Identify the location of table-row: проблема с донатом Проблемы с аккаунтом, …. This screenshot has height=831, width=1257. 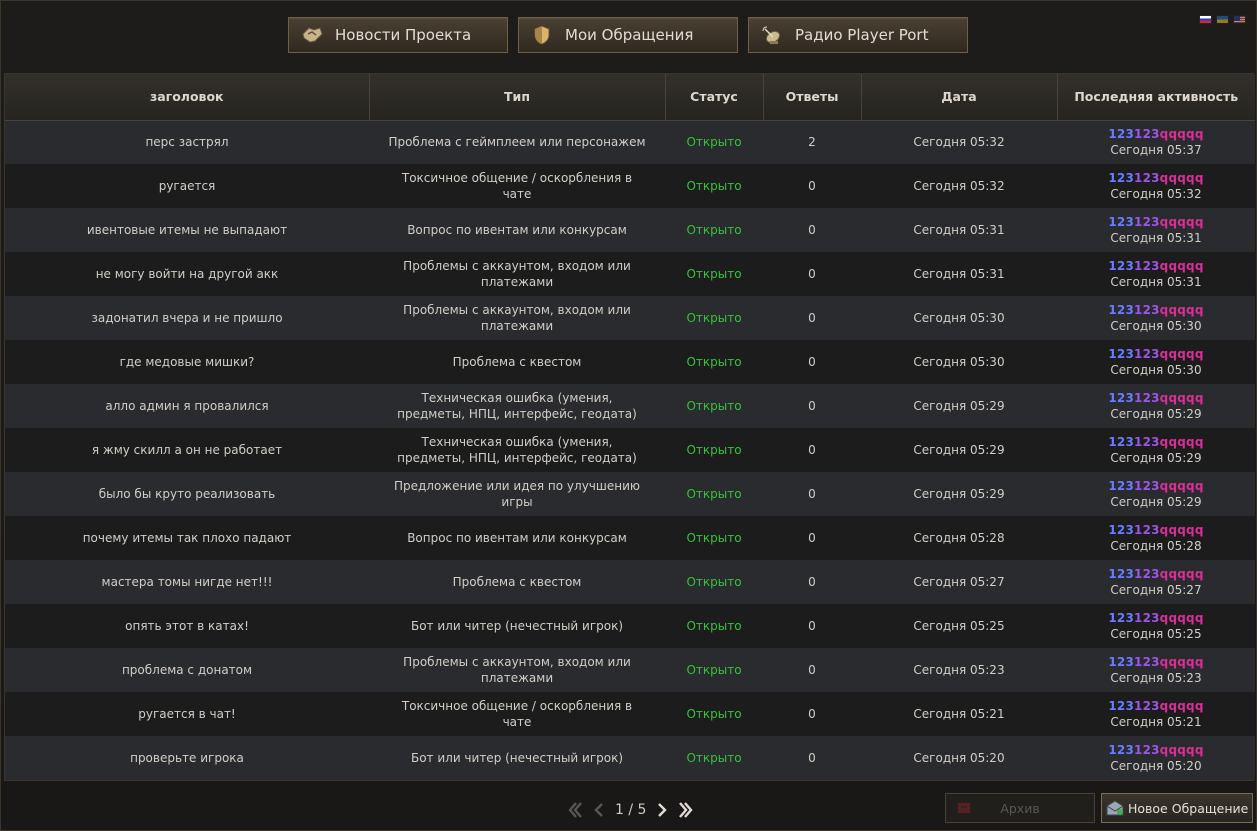
(630, 670).